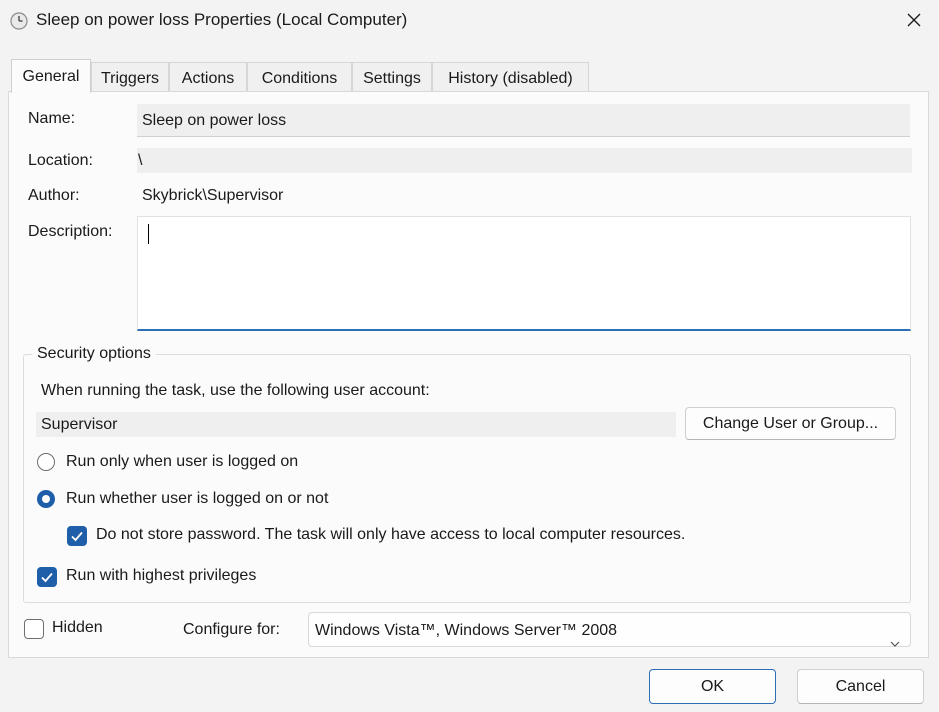 Image resolution: width=939 pixels, height=712 pixels. I want to click on radio-logged-on-only, so click(46, 462).